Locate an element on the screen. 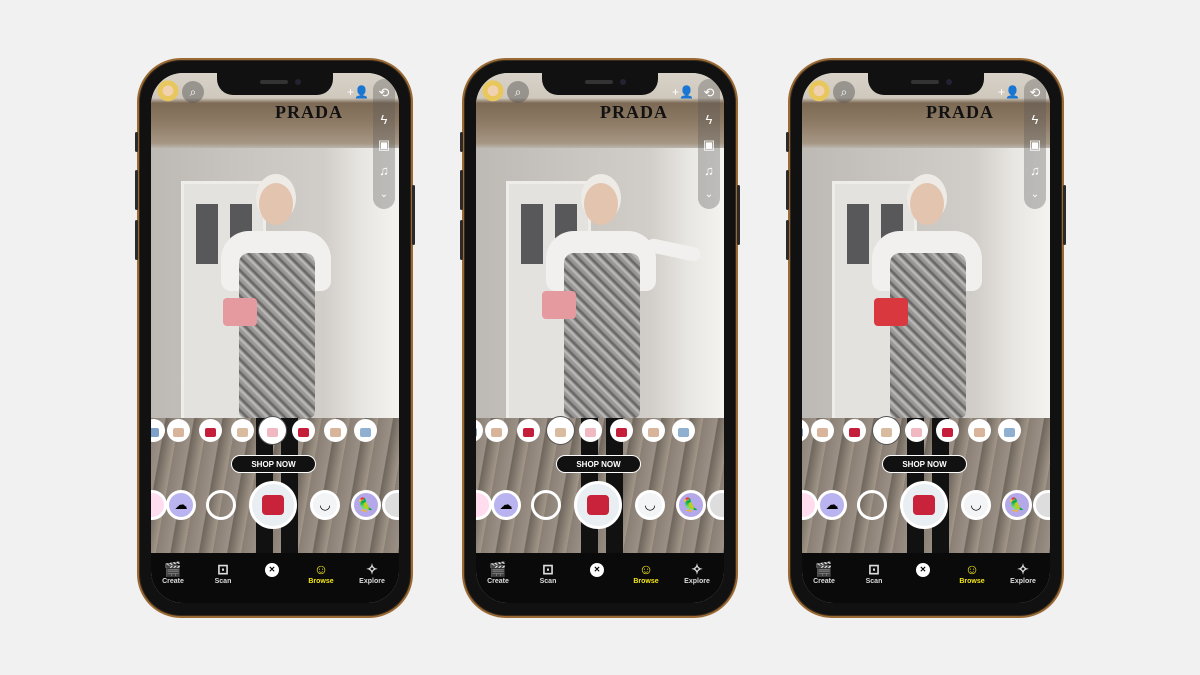 Image resolution: width=1200 pixels, height=675 pixels. lens-icon: ◡ is located at coordinates (976, 504).